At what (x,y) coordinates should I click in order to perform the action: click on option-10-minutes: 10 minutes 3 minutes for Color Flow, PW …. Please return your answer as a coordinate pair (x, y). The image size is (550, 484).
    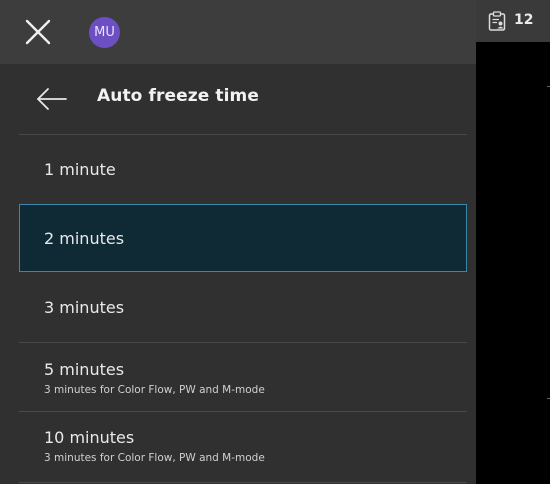
    Looking at the image, I should click on (243, 448).